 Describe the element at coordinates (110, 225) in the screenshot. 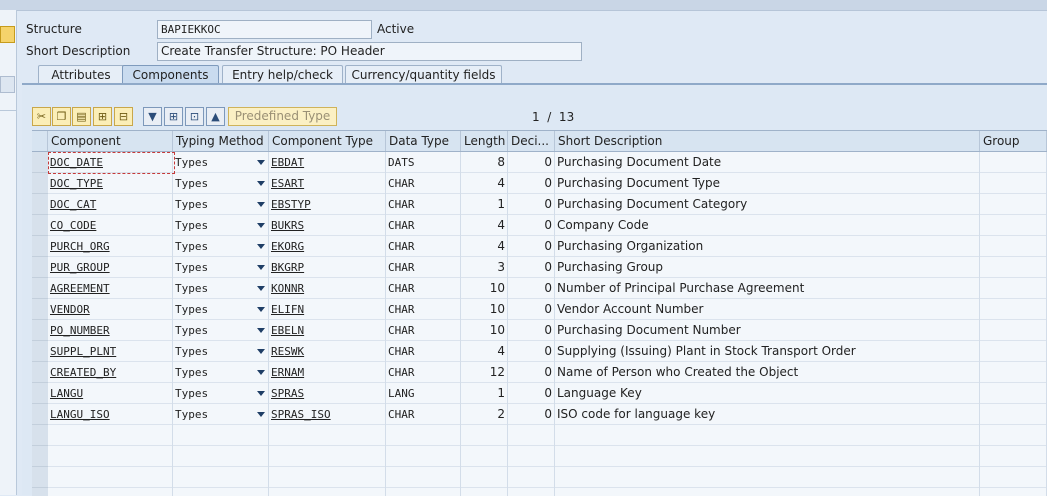

I see `component-cell: CO_CODE` at that location.